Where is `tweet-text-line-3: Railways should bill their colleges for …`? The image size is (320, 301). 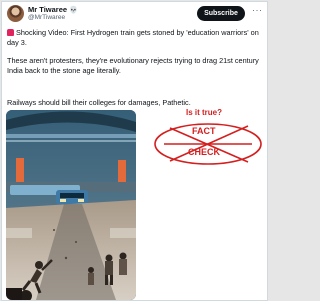 tweet-text-line-3: Railways should bill their colleges for … is located at coordinates (99, 102).